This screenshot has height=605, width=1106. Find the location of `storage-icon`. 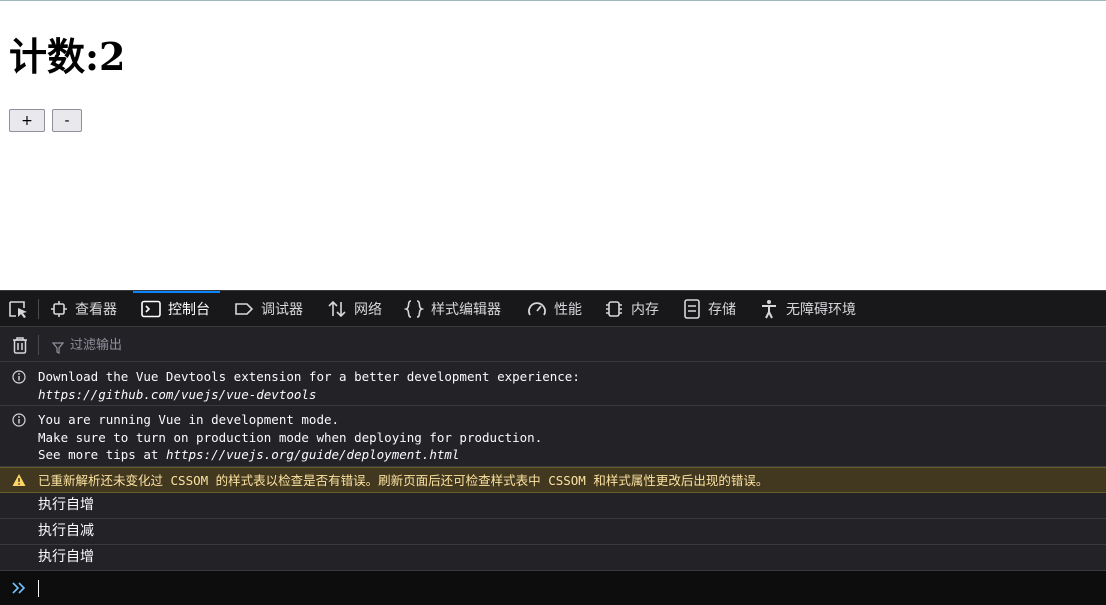

storage-icon is located at coordinates (692, 309).